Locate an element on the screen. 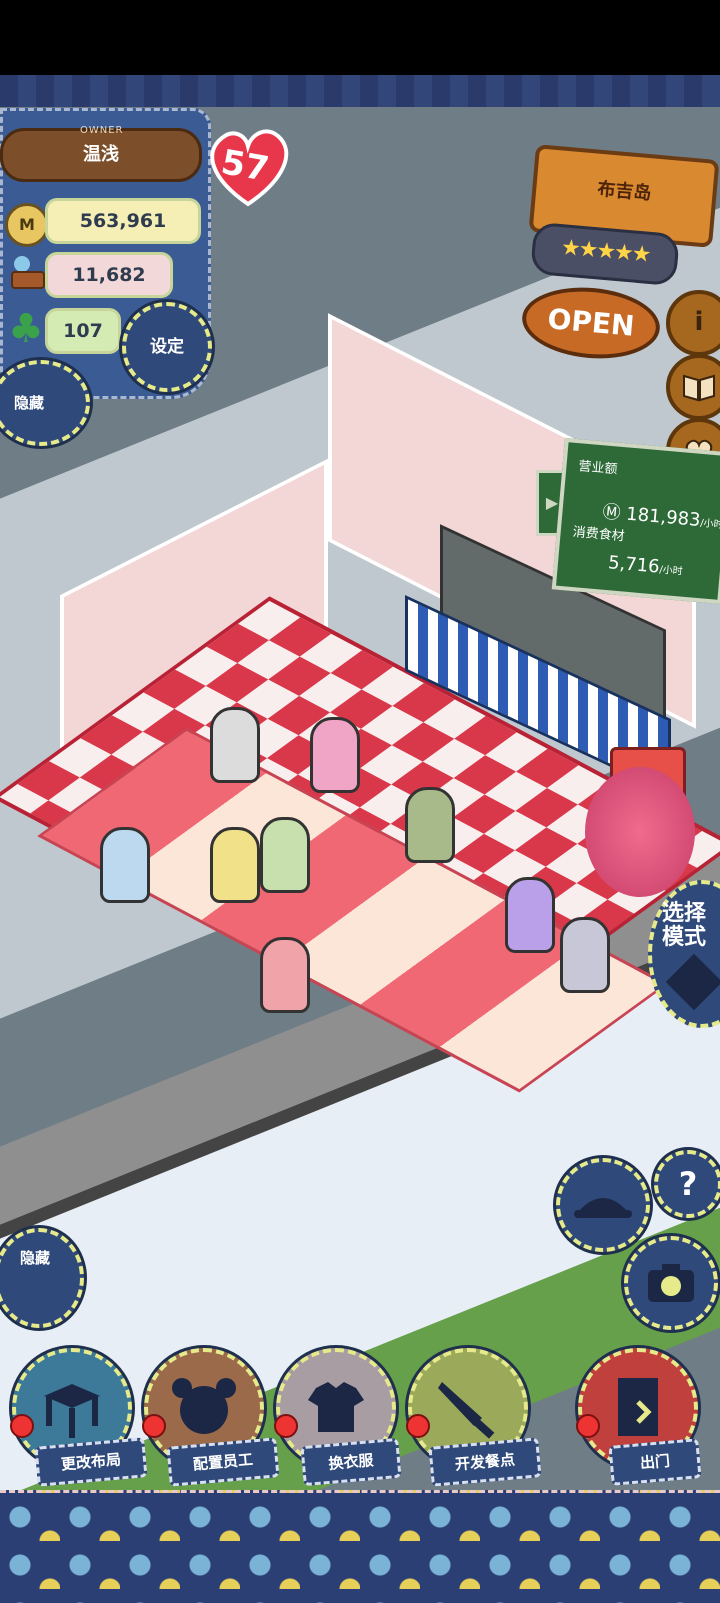 The image size is (720, 1603). hide-bottom-label: 隐藏 is located at coordinates (35, 1258).